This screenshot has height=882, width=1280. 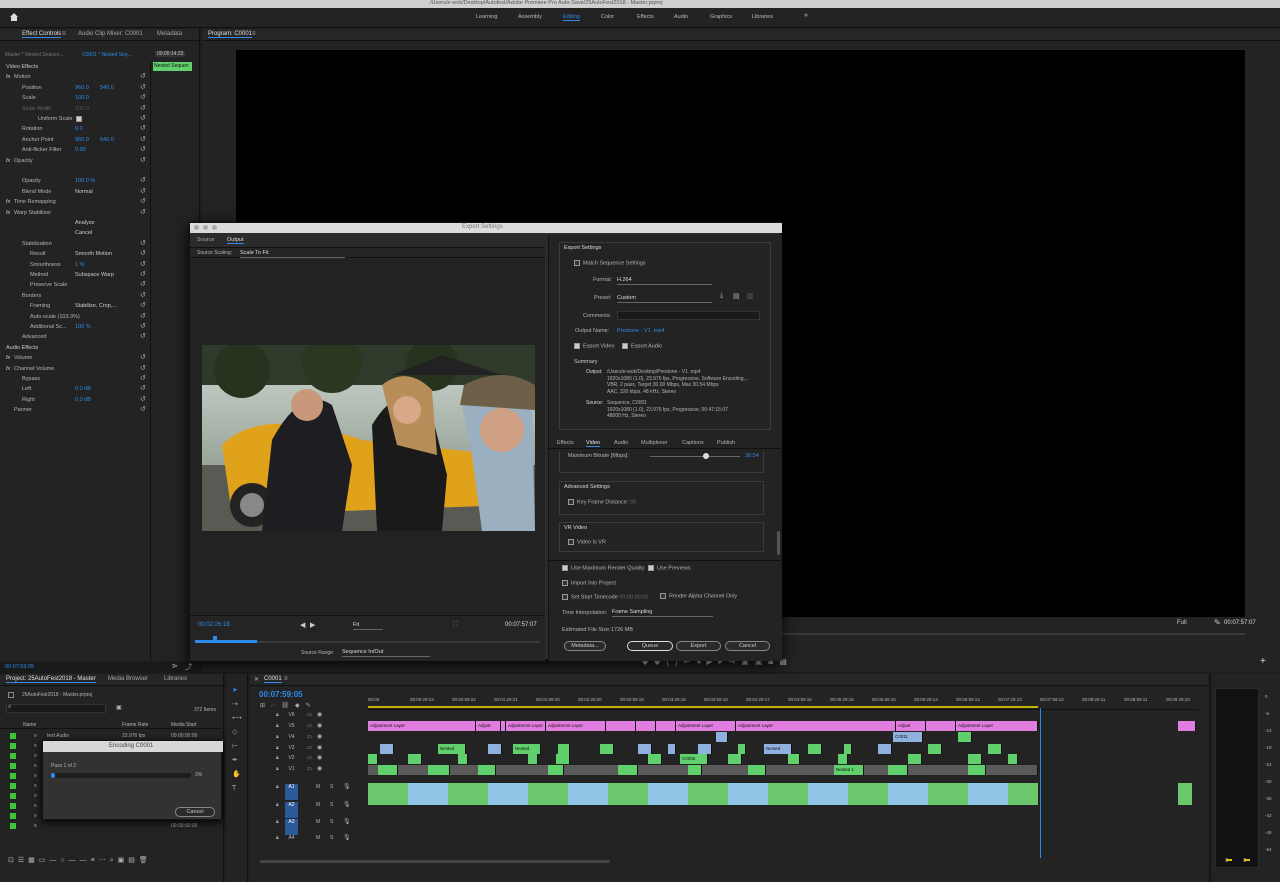 I want to click on close-icon, so click(x=196, y=227).